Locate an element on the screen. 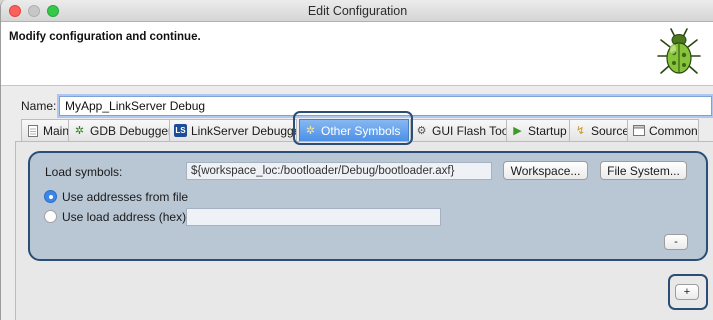 This screenshot has width=713, height=320. use-load-address-radio is located at coordinates (50, 216).